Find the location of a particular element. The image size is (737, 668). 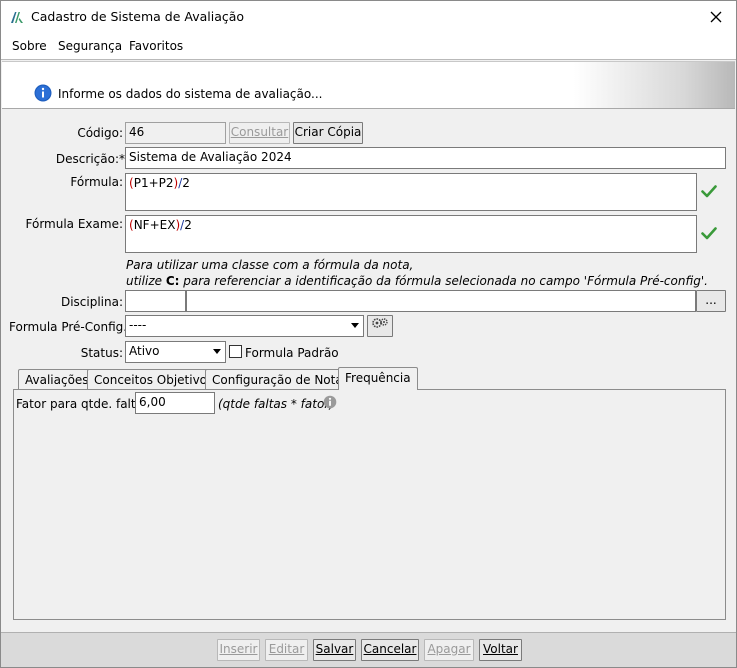

hint-code: C: is located at coordinates (172, 281).